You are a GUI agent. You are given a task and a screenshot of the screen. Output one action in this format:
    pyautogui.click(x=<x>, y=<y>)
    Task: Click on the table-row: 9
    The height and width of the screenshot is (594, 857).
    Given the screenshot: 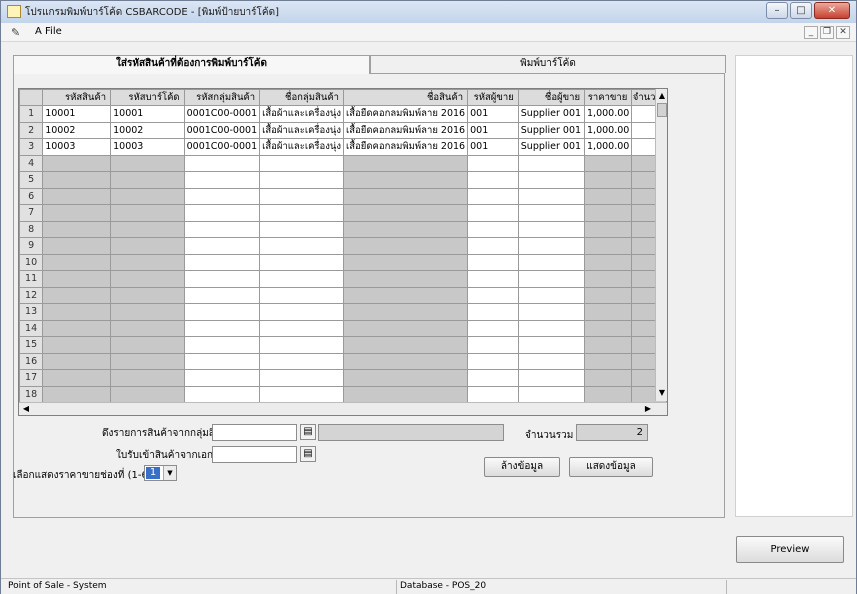 What is the action you would take?
    pyautogui.click(x=343, y=246)
    